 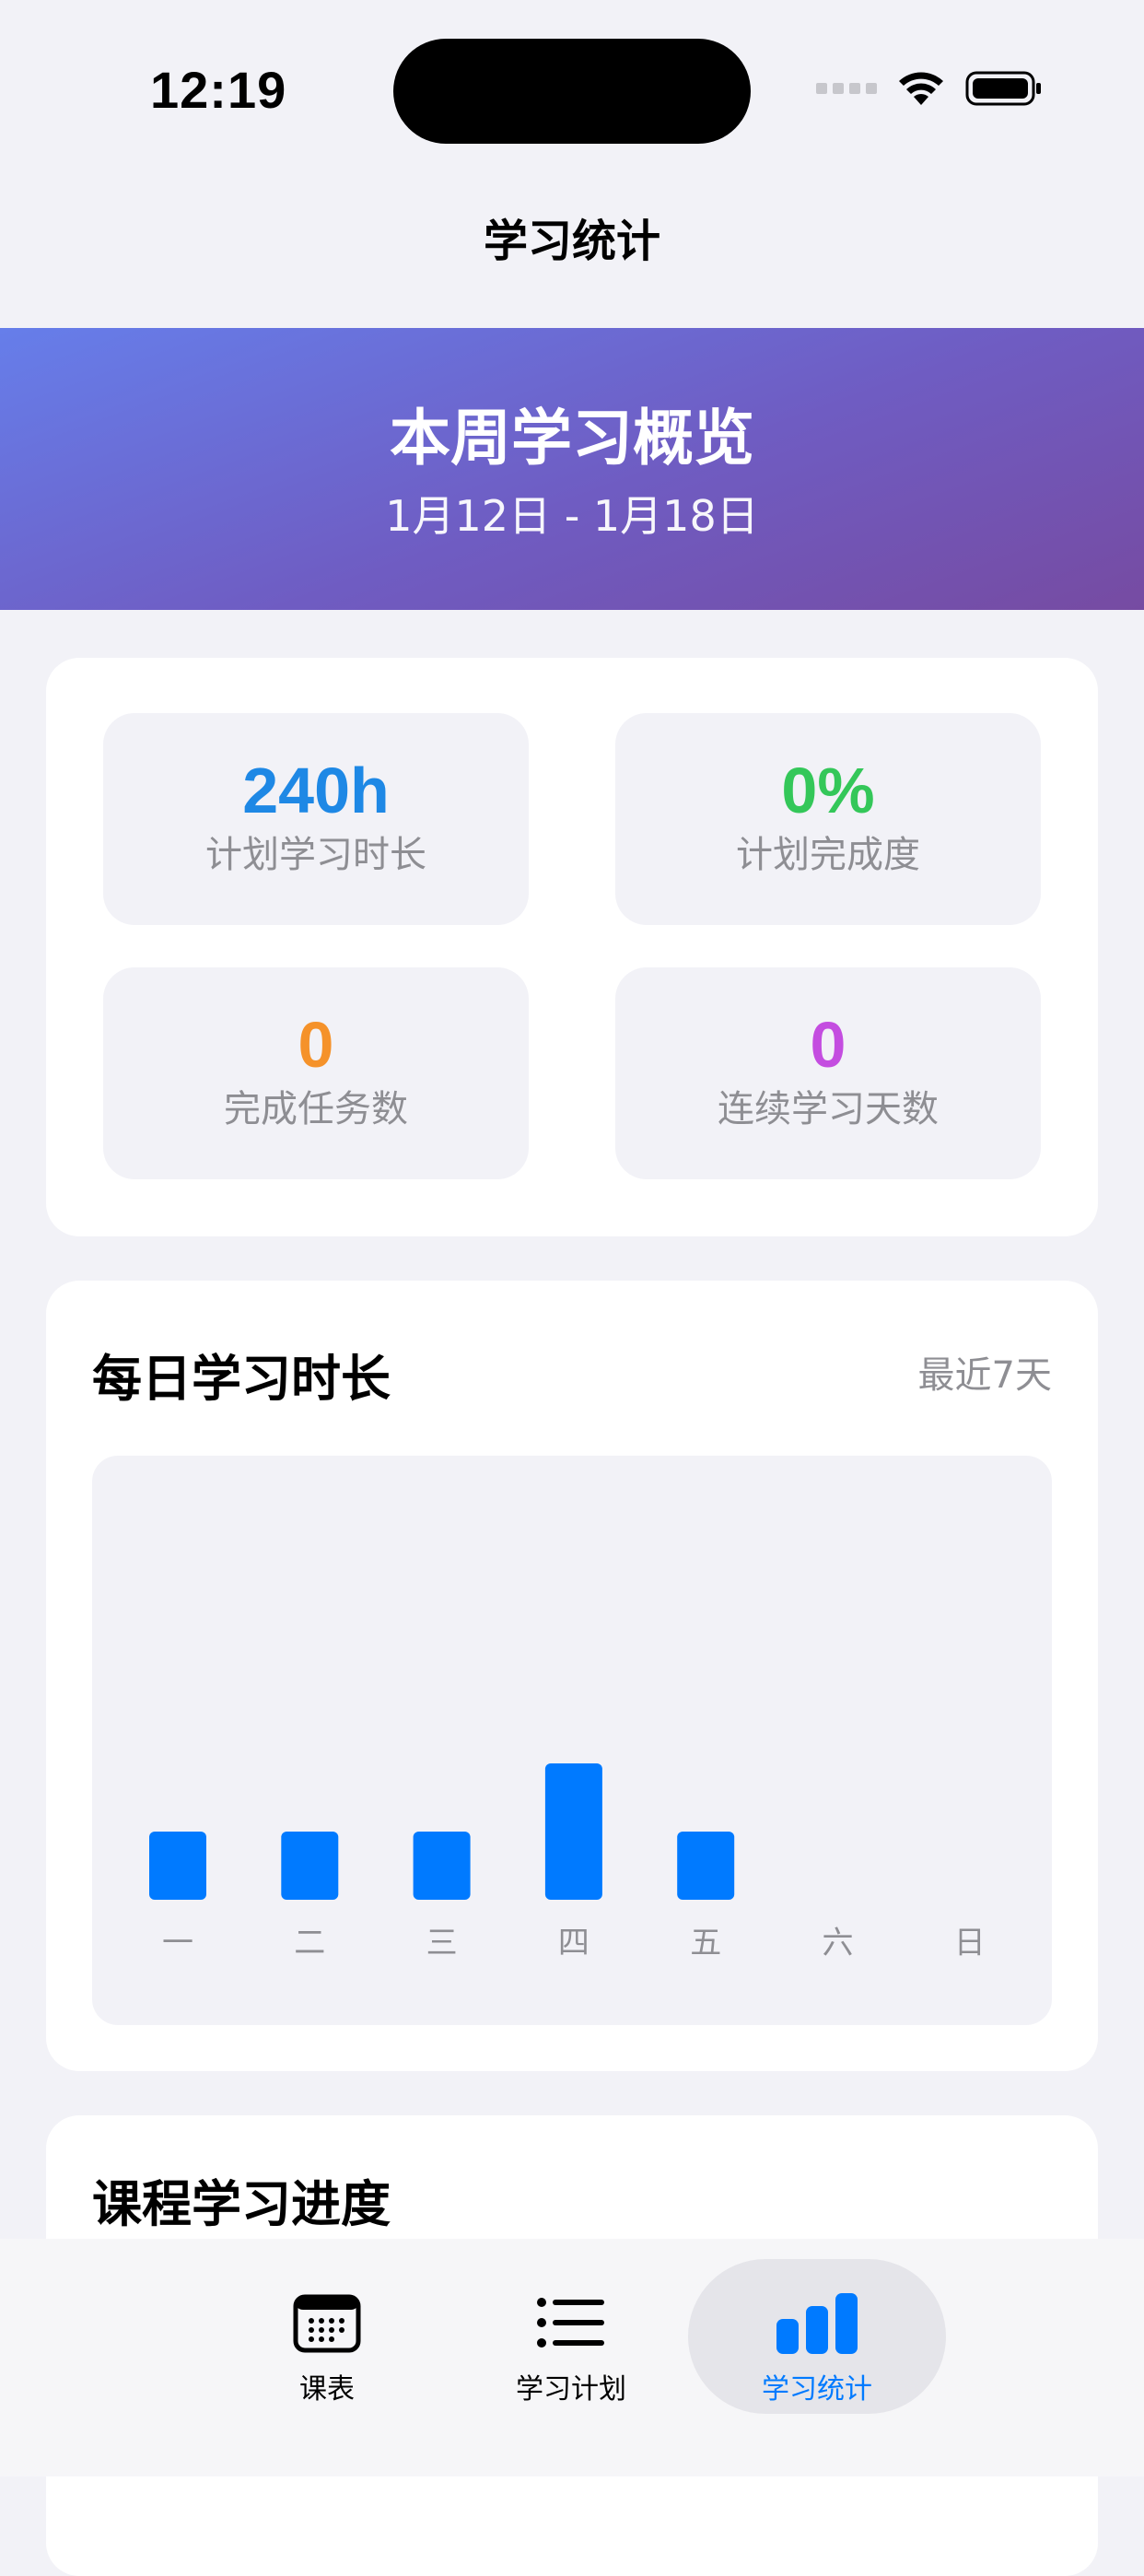 I want to click on tab-study-stats: 学习统计, so click(x=817, y=2336).